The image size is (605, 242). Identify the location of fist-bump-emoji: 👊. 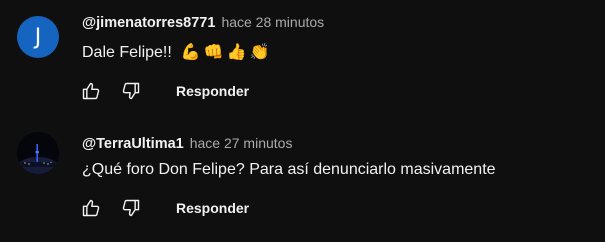
(213, 52).